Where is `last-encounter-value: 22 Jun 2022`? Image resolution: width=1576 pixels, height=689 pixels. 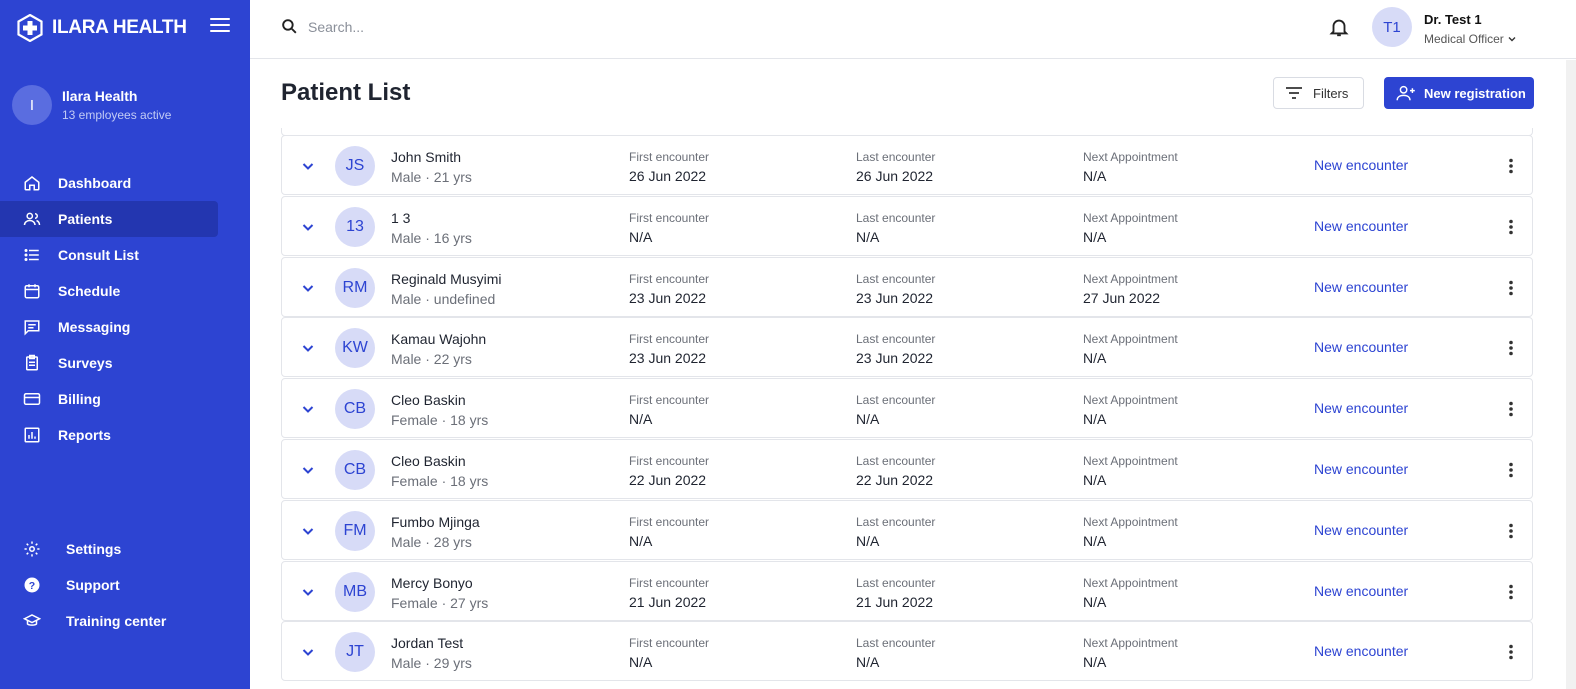 last-encounter-value: 22 Jun 2022 is located at coordinates (895, 479).